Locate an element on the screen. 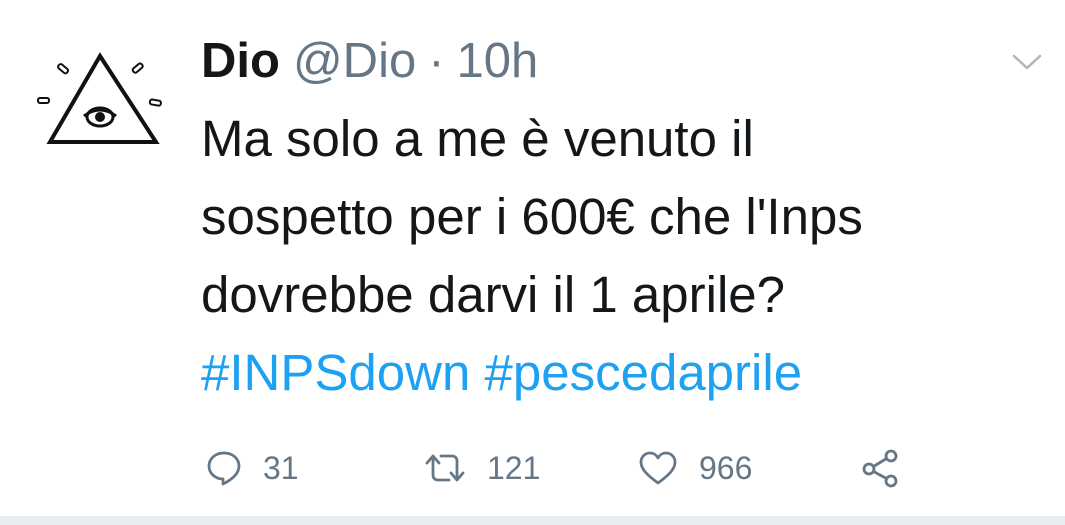  reply-button: 31 is located at coordinates (252, 468).